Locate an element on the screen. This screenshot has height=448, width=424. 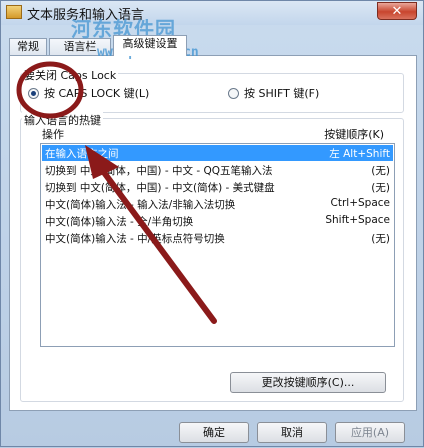
capslock-option: 按 CAPS LOCK 键(L) is located at coordinates (88, 93).